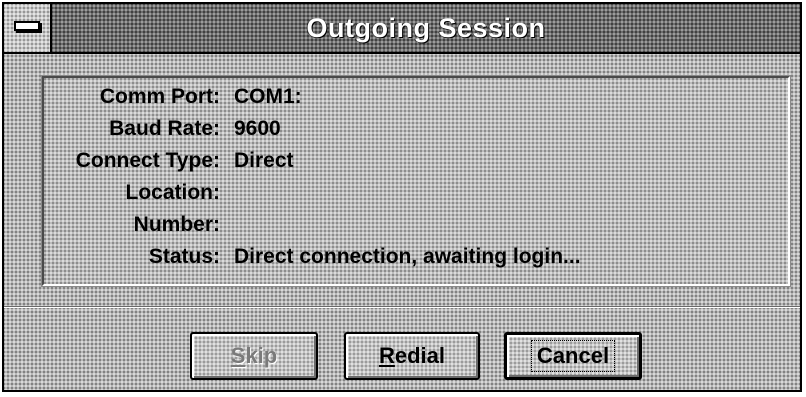 This screenshot has width=806, height=397. I want to click on system-menu-icon, so click(27, 26).